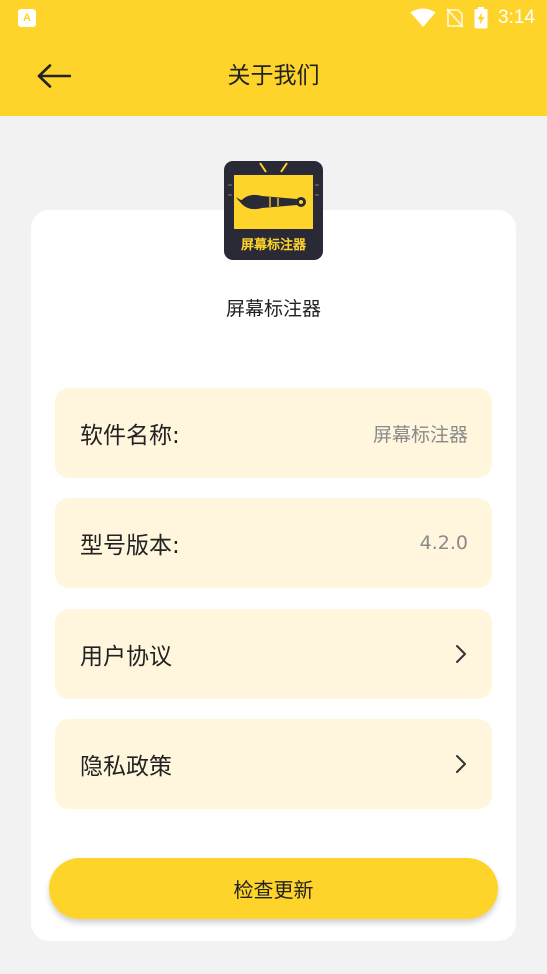  I want to click on privacy-policy-row: 隐私政策, so click(273, 764).